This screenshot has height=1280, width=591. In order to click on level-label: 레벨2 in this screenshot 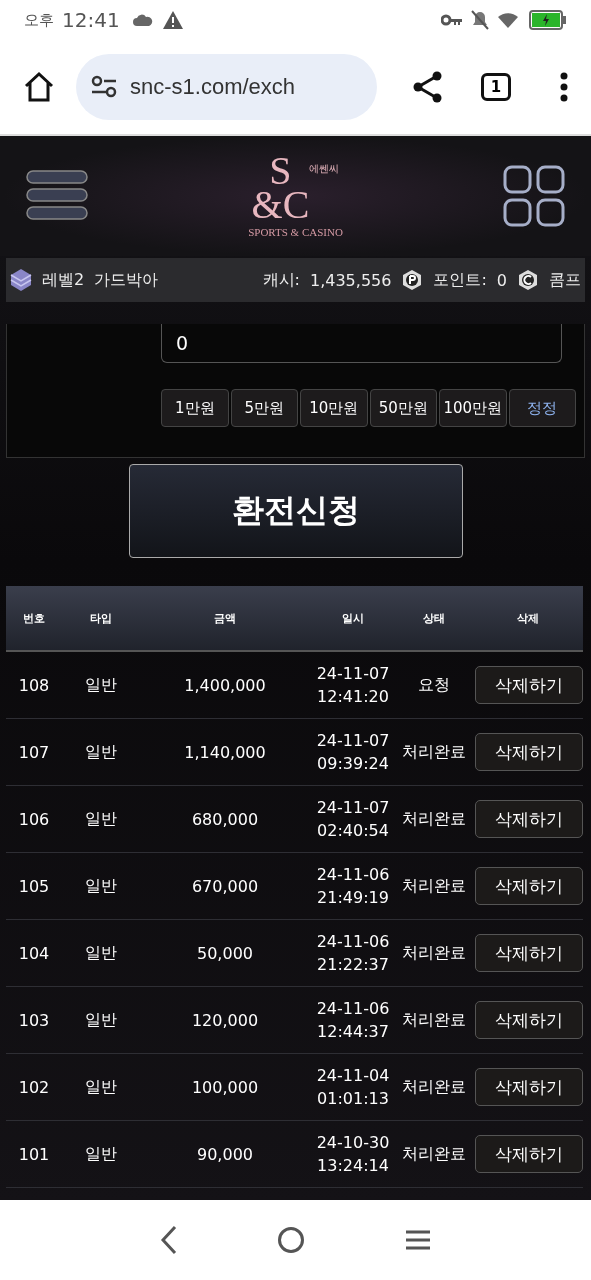, I will do `click(63, 280)`.